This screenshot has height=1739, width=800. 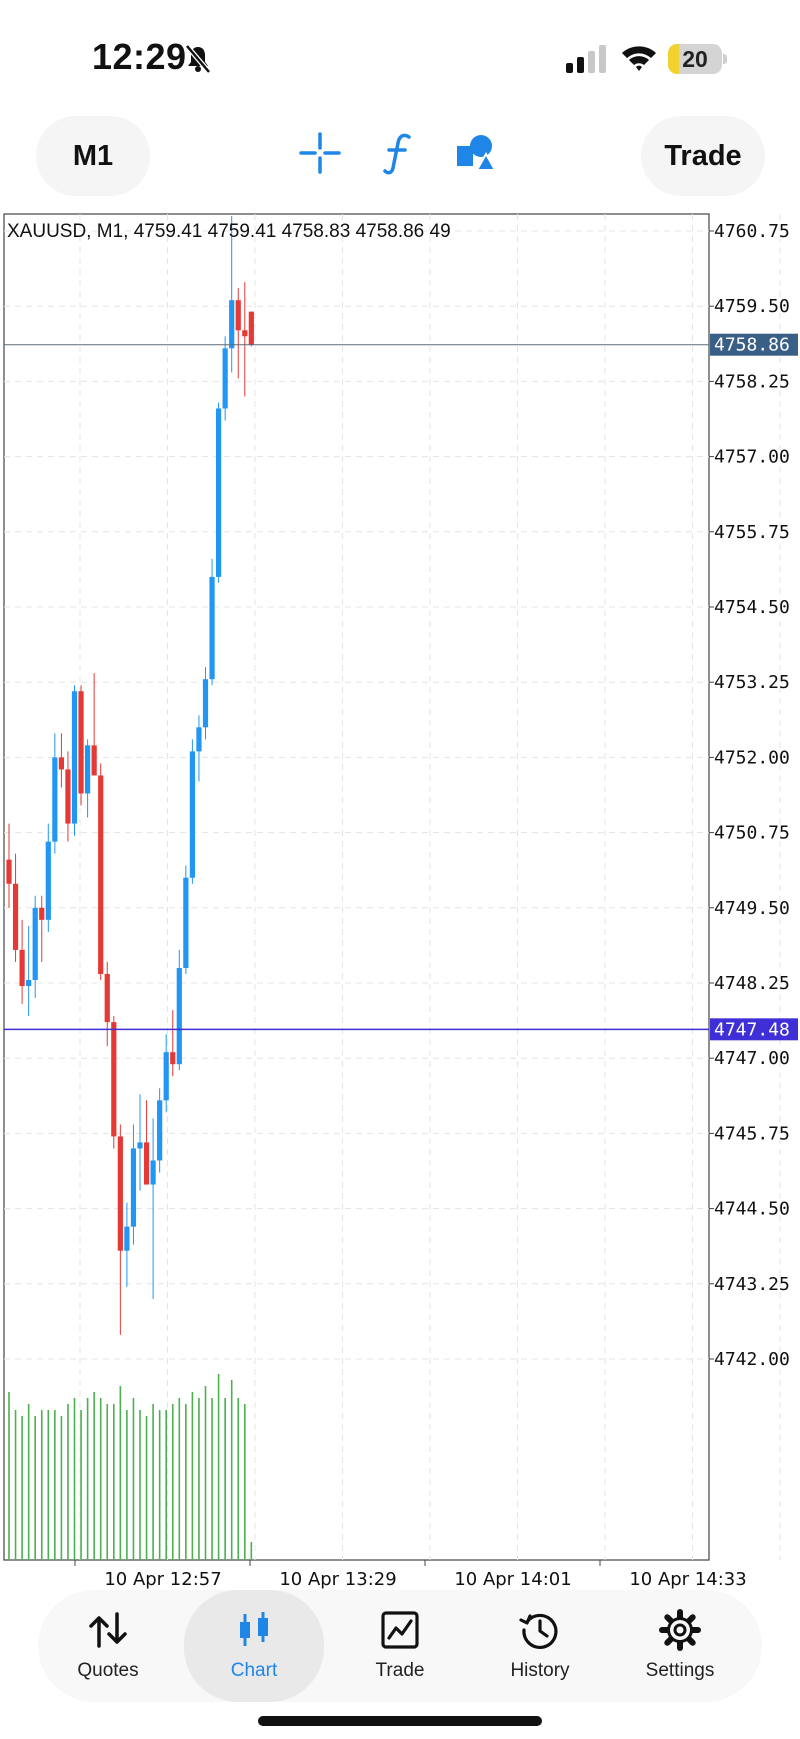 I want to click on price-tick-label: 4742.00, so click(x=752, y=1359).